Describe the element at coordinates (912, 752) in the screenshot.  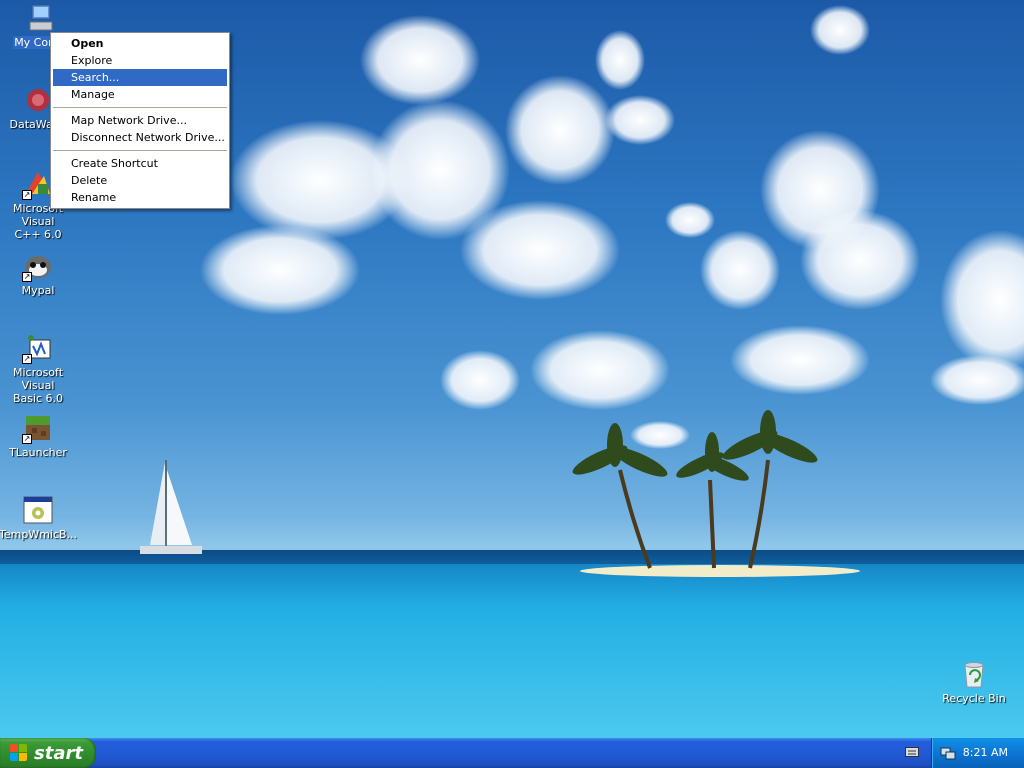
I see `keyboard-layout-icon` at that location.